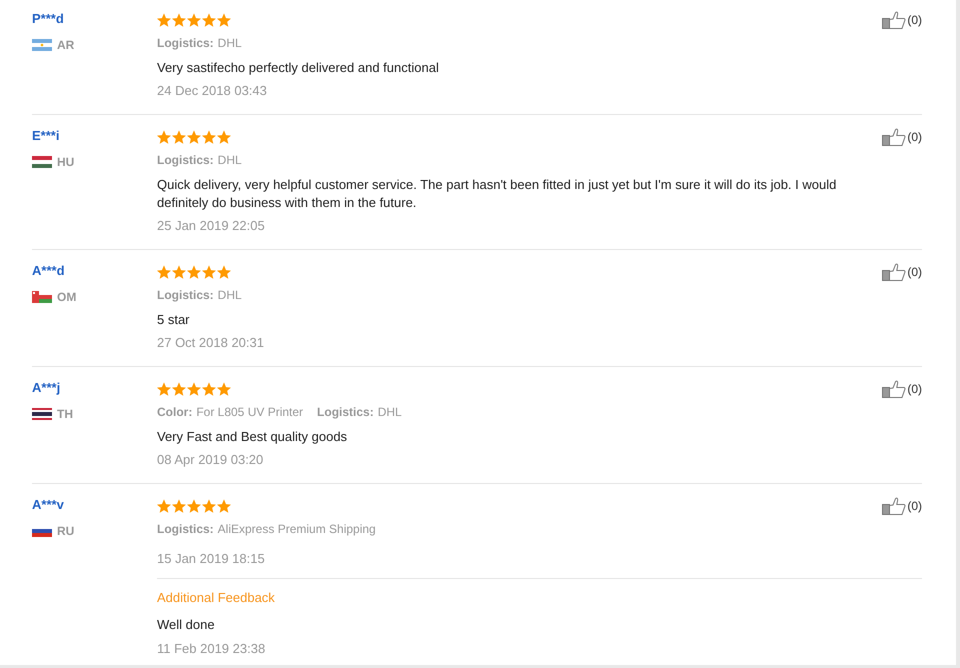 The image size is (960, 668). Describe the element at coordinates (497, 194) in the screenshot. I see `review-text: Quick delivery, very helpful customer service. The part hasn't been fitted in just yet but I'm sure it will do its job. I would definitely do business with them in the future.` at that location.